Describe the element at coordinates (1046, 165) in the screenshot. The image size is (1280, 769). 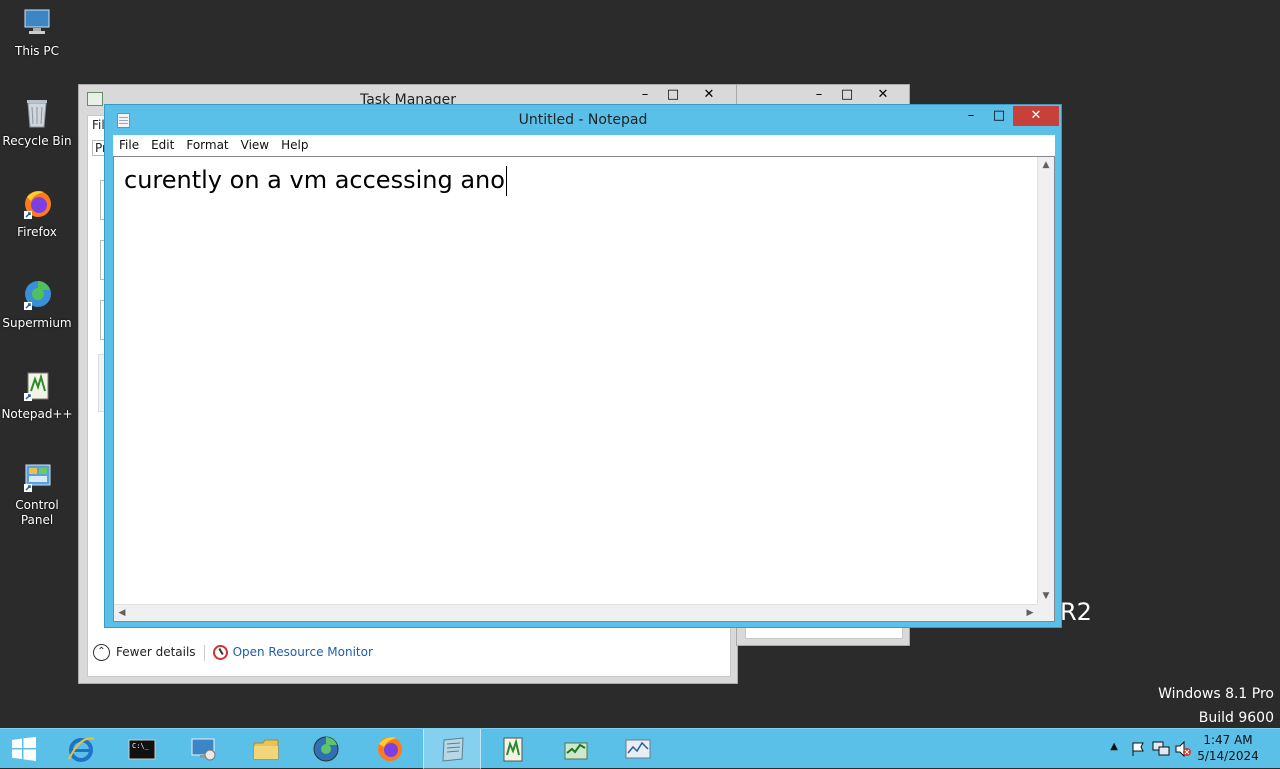
I see `scroll-up-arrow-icon: ▲` at that location.